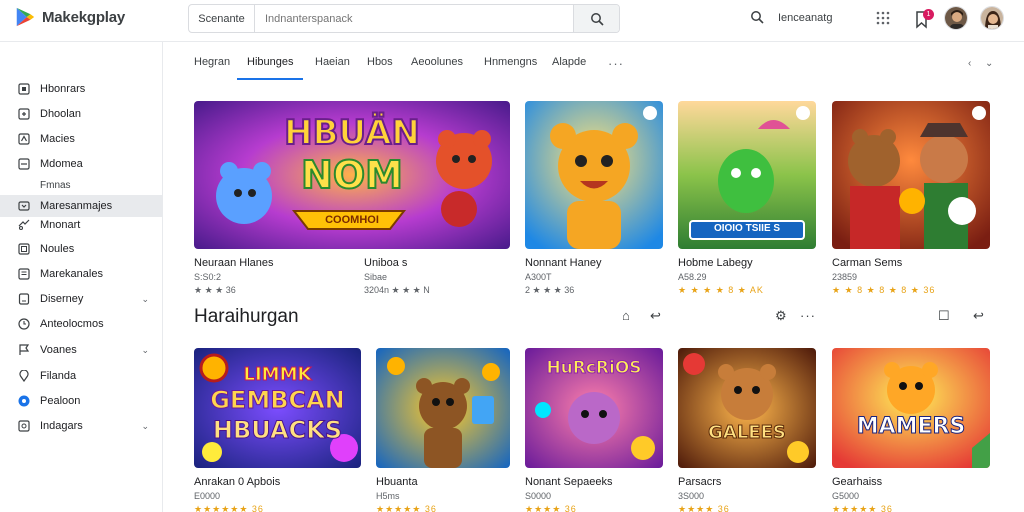 This screenshot has width=1024, height=512. I want to click on sidebar-item-voanes: Voanes ⌄, so click(81, 350).